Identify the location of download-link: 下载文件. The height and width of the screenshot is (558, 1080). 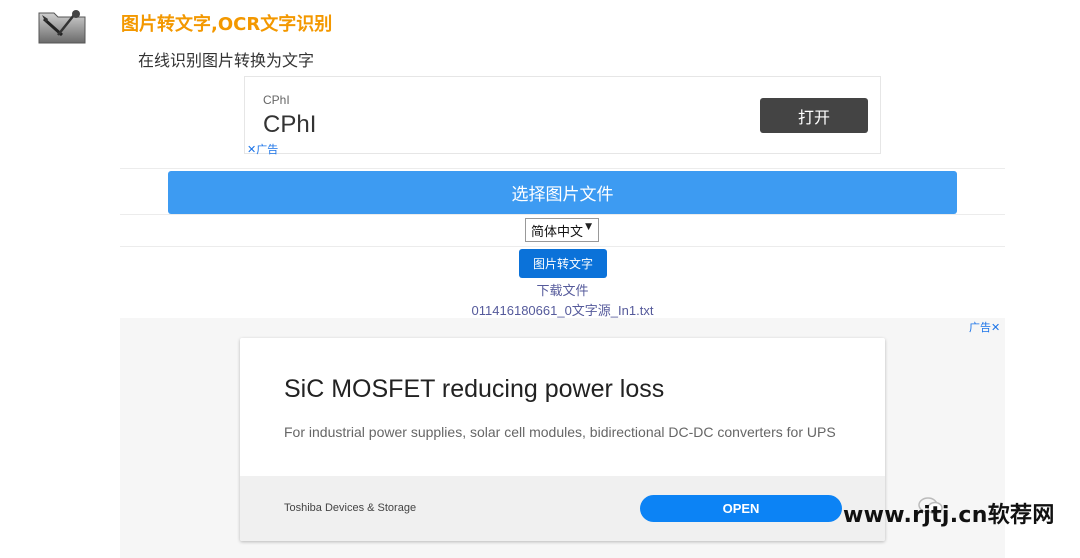
(540, 289).